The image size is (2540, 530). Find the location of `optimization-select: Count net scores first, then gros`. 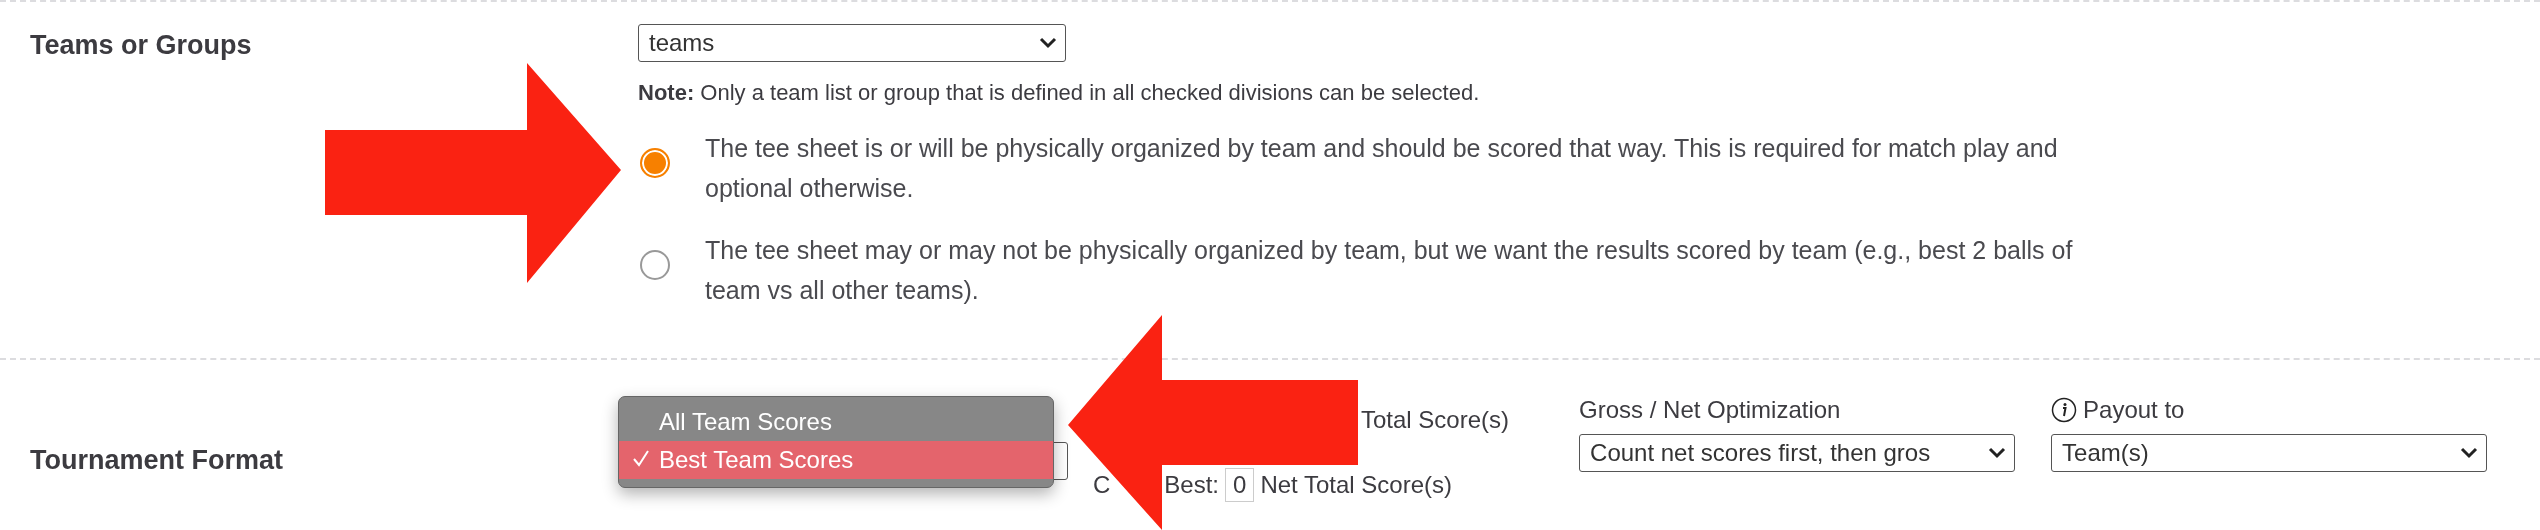

optimization-select: Count net scores first, then gros is located at coordinates (1797, 453).